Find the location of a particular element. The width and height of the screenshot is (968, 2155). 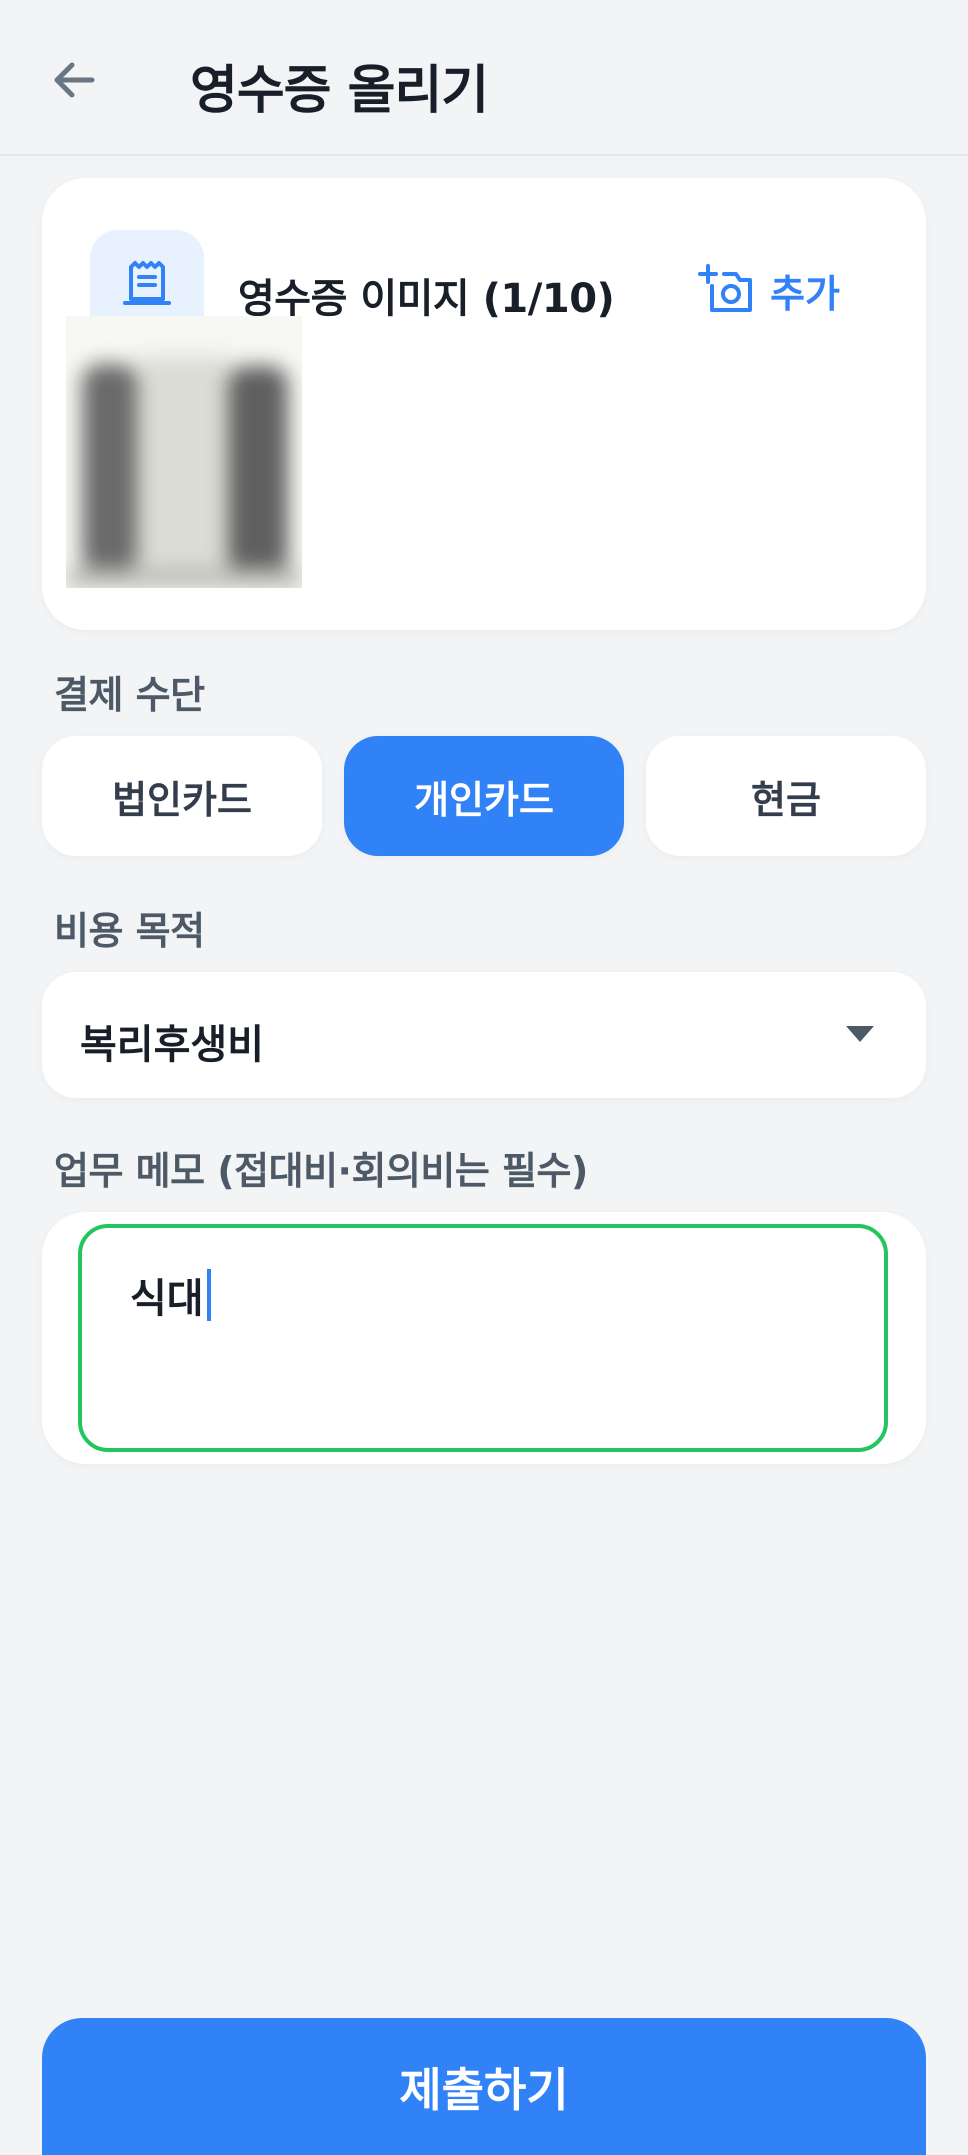

memo-card: 식대 is located at coordinates (484, 1338).